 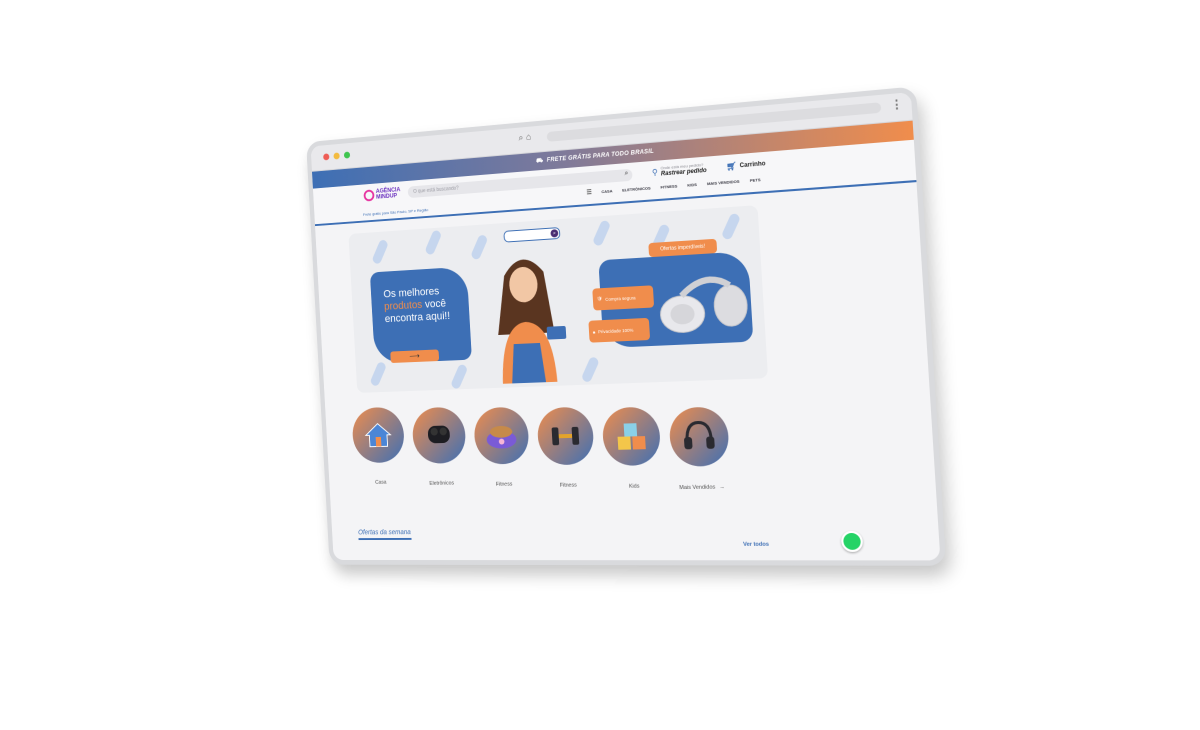 What do you see at coordinates (722, 487) in the screenshot?
I see `arrow-right-icon: →` at bounding box center [722, 487].